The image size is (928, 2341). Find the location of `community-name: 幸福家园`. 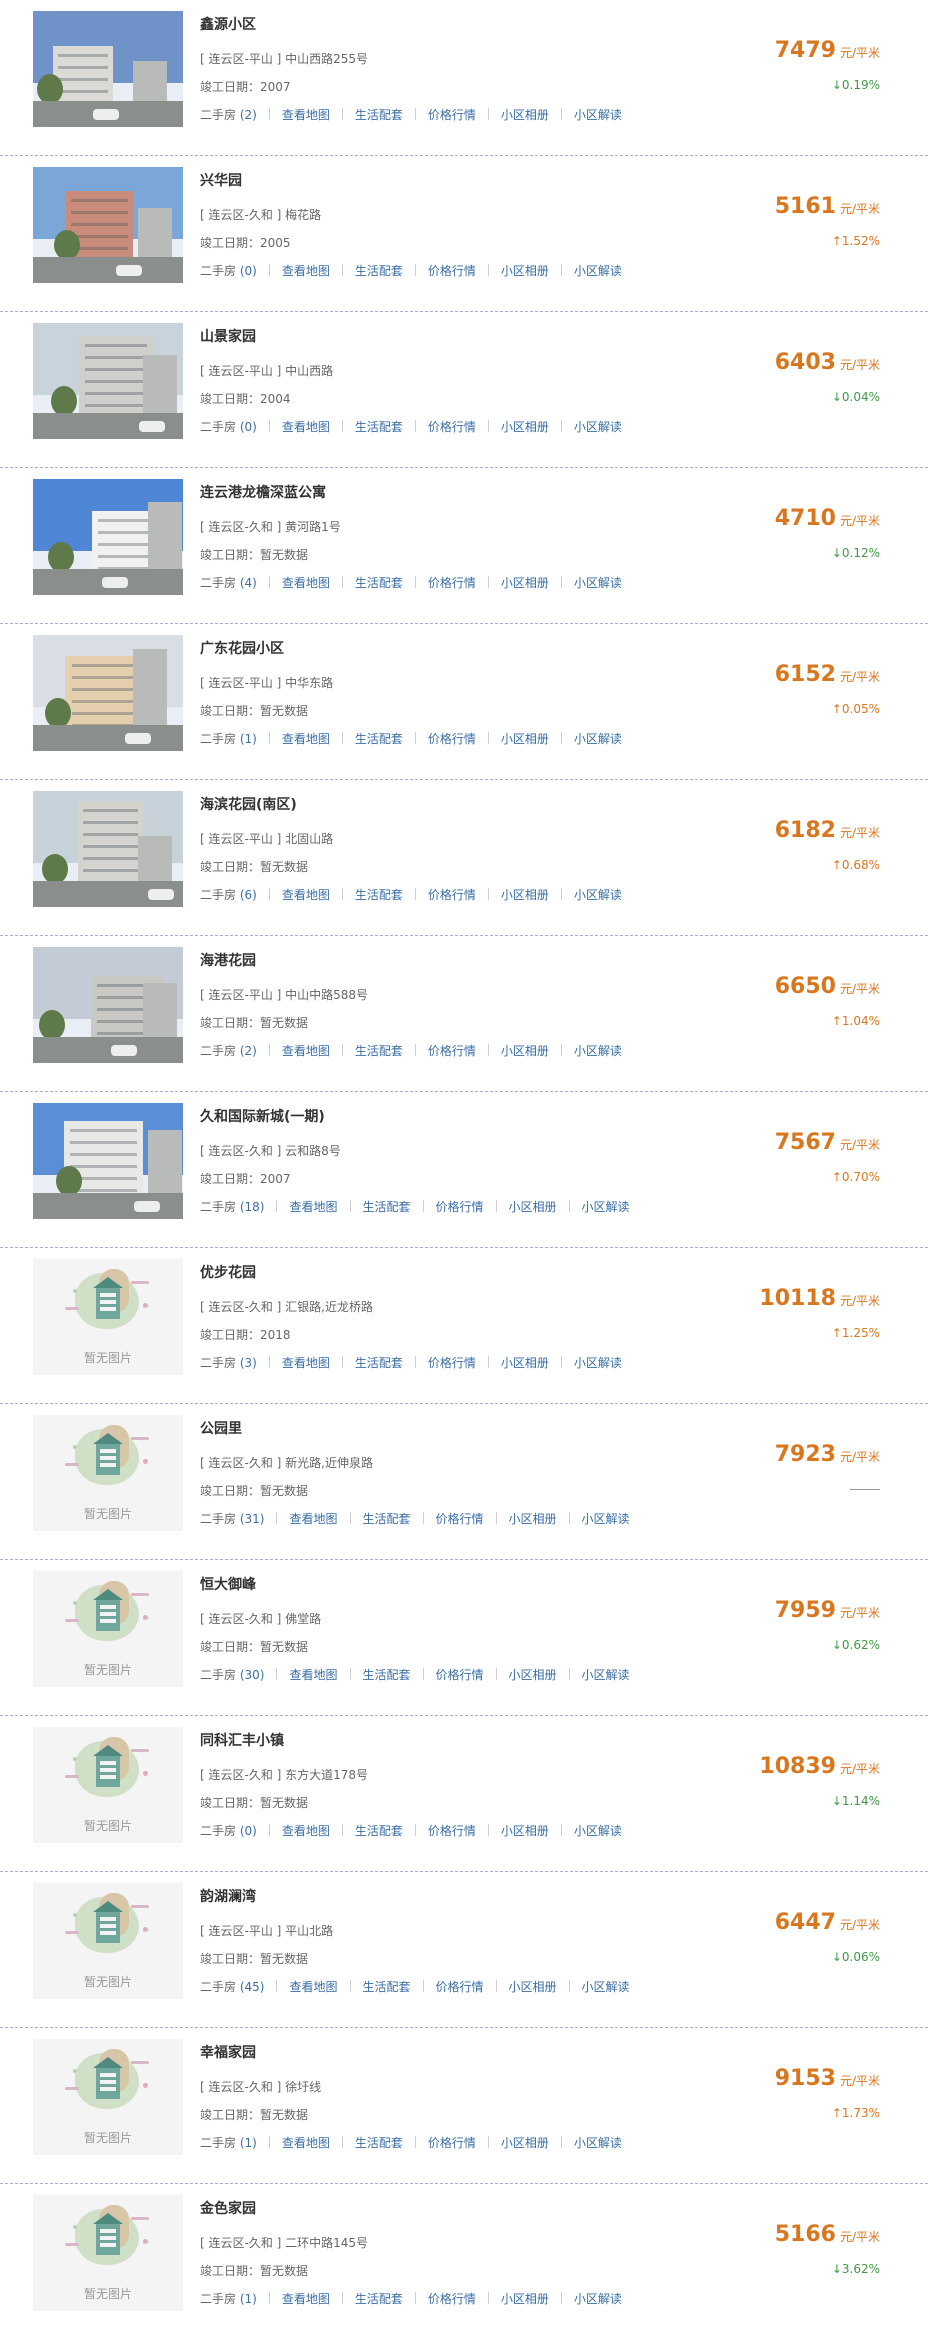

community-name: 幸福家园 is located at coordinates (228, 2052).